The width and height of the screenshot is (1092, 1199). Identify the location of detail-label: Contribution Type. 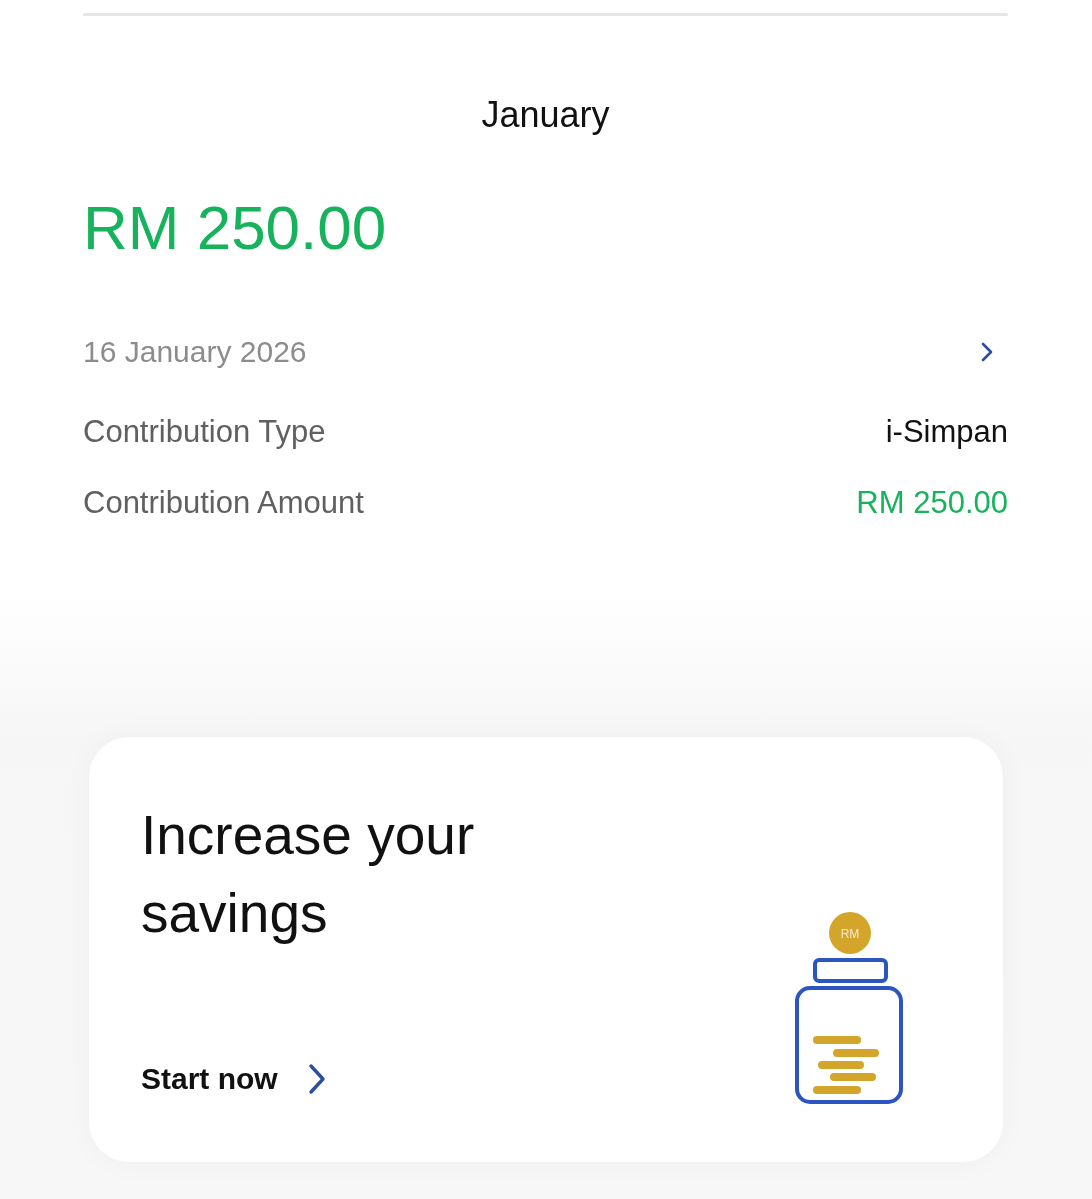
(204, 432).